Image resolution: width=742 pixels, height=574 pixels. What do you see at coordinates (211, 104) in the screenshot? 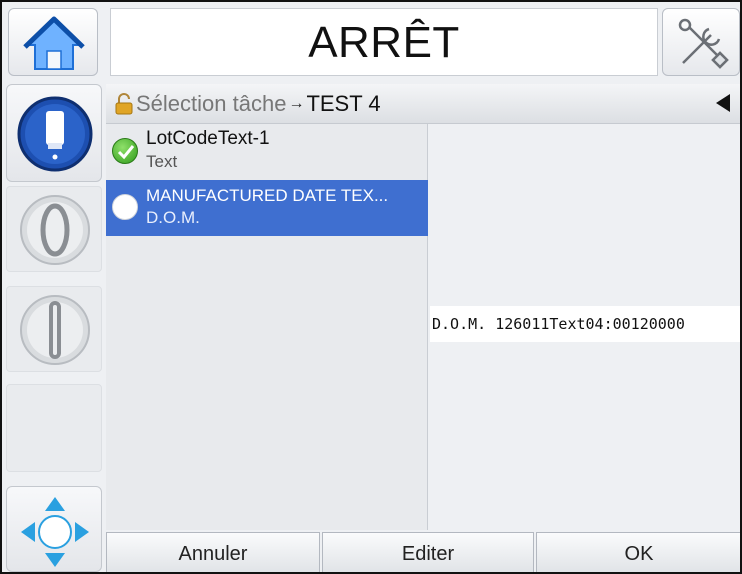
I see `breadcrumb-parent: Sélection tâche` at bounding box center [211, 104].